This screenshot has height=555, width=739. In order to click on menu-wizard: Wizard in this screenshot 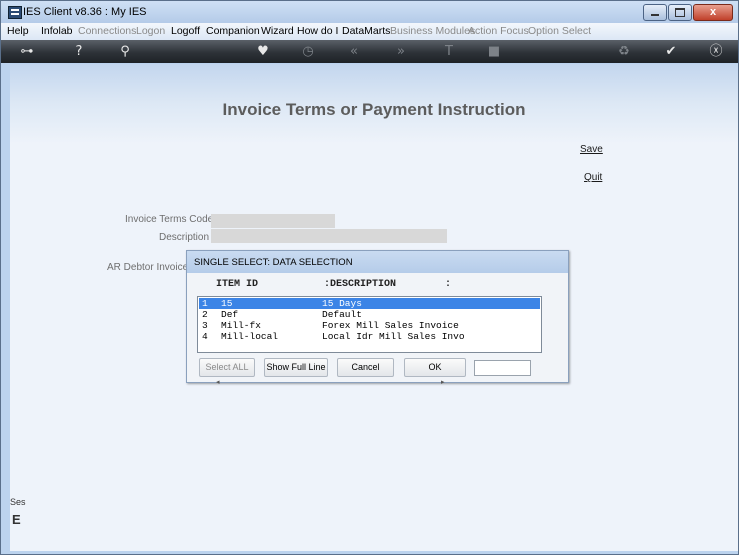, I will do `click(277, 31)`.